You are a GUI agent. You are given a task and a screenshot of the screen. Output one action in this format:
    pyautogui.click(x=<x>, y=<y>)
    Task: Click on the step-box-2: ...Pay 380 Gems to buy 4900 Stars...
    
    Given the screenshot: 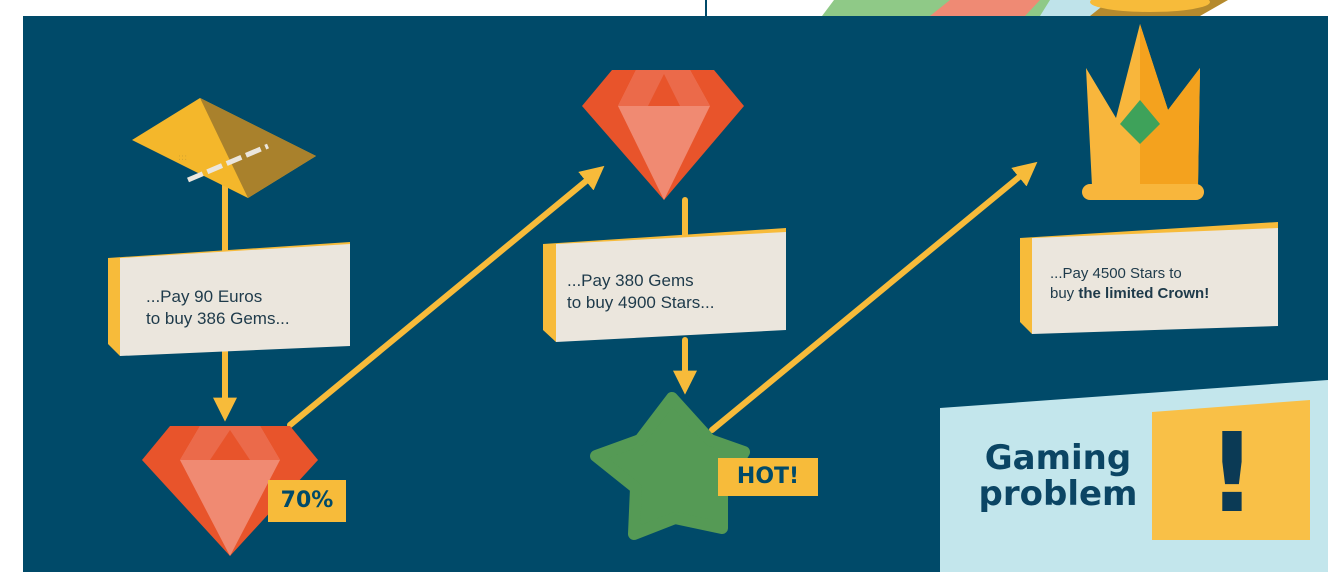 What is the action you would take?
    pyautogui.click(x=672, y=292)
    